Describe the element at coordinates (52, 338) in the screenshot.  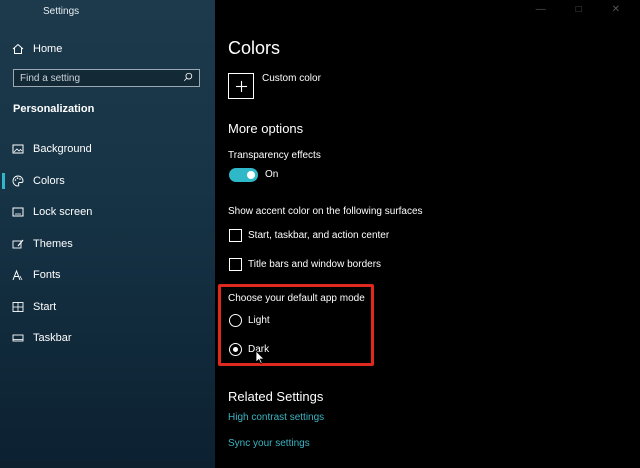
I see `sidebar-item-label: Taskbar` at that location.